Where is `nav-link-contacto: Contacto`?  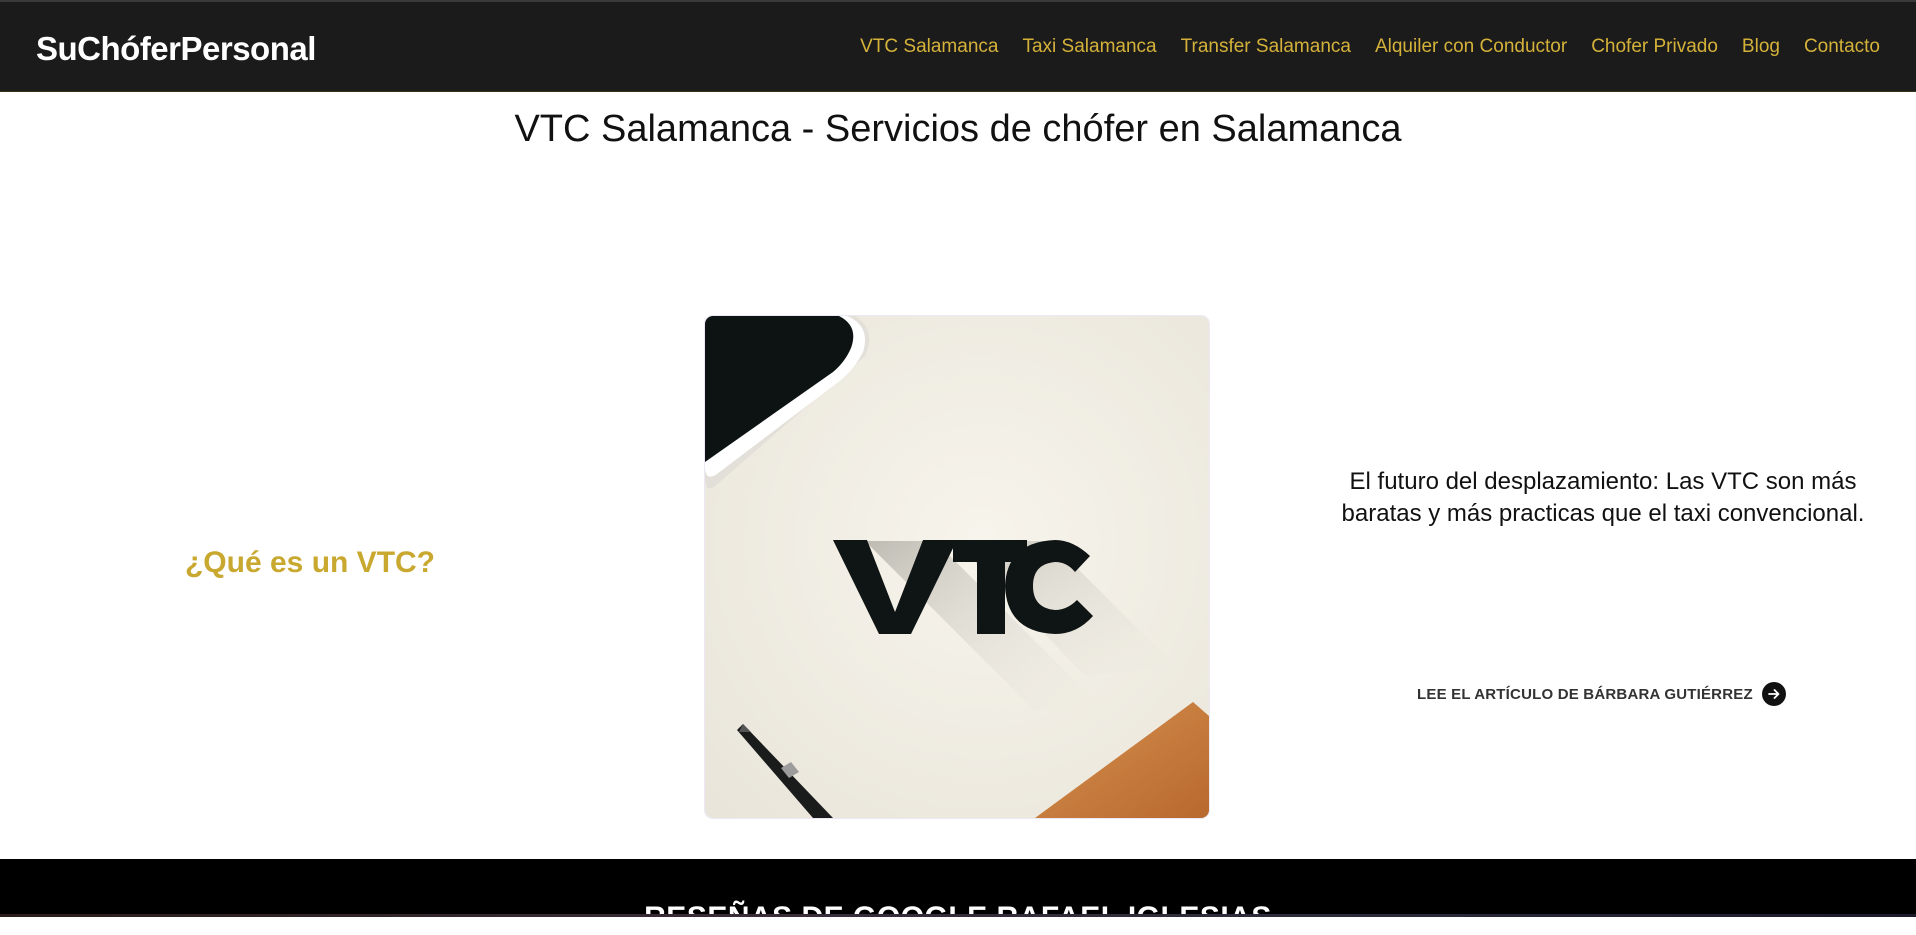 nav-link-contacto: Contacto is located at coordinates (1842, 47).